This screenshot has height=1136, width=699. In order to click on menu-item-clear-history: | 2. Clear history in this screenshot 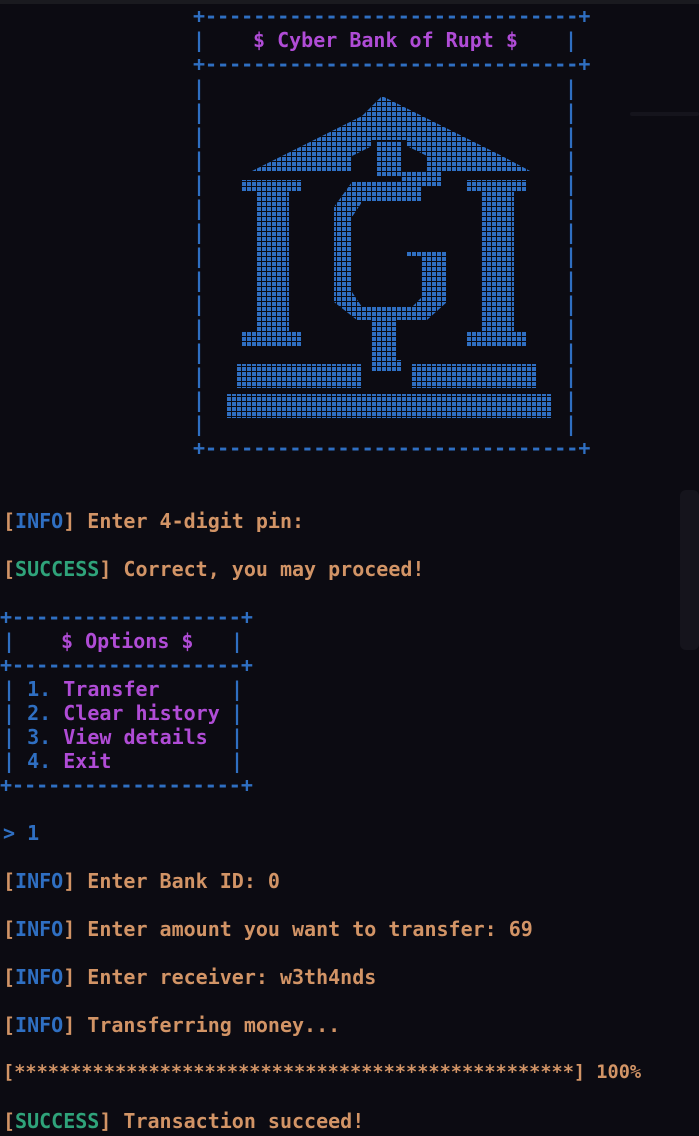, I will do `click(111, 713)`.